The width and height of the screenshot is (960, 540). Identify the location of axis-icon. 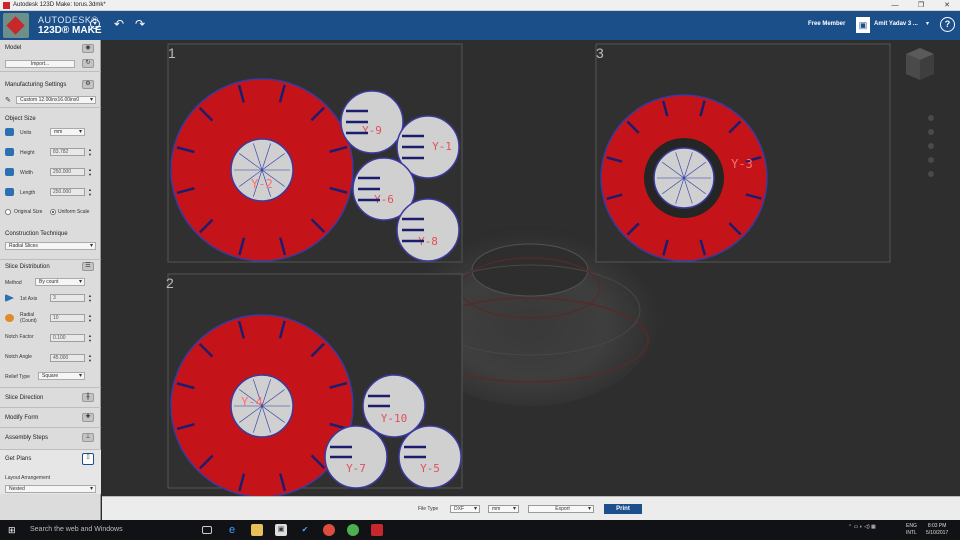
(9, 298).